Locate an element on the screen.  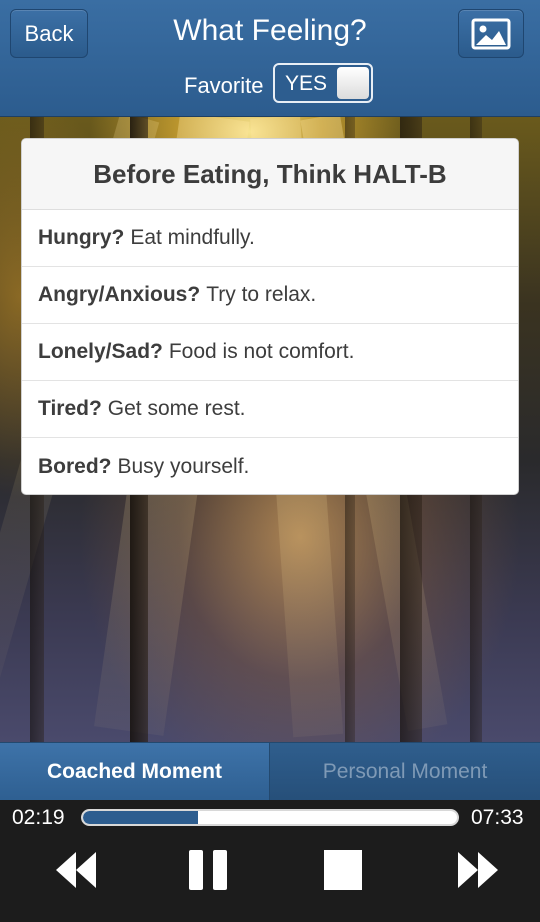
item-advice: Try to relax. is located at coordinates (261, 294).